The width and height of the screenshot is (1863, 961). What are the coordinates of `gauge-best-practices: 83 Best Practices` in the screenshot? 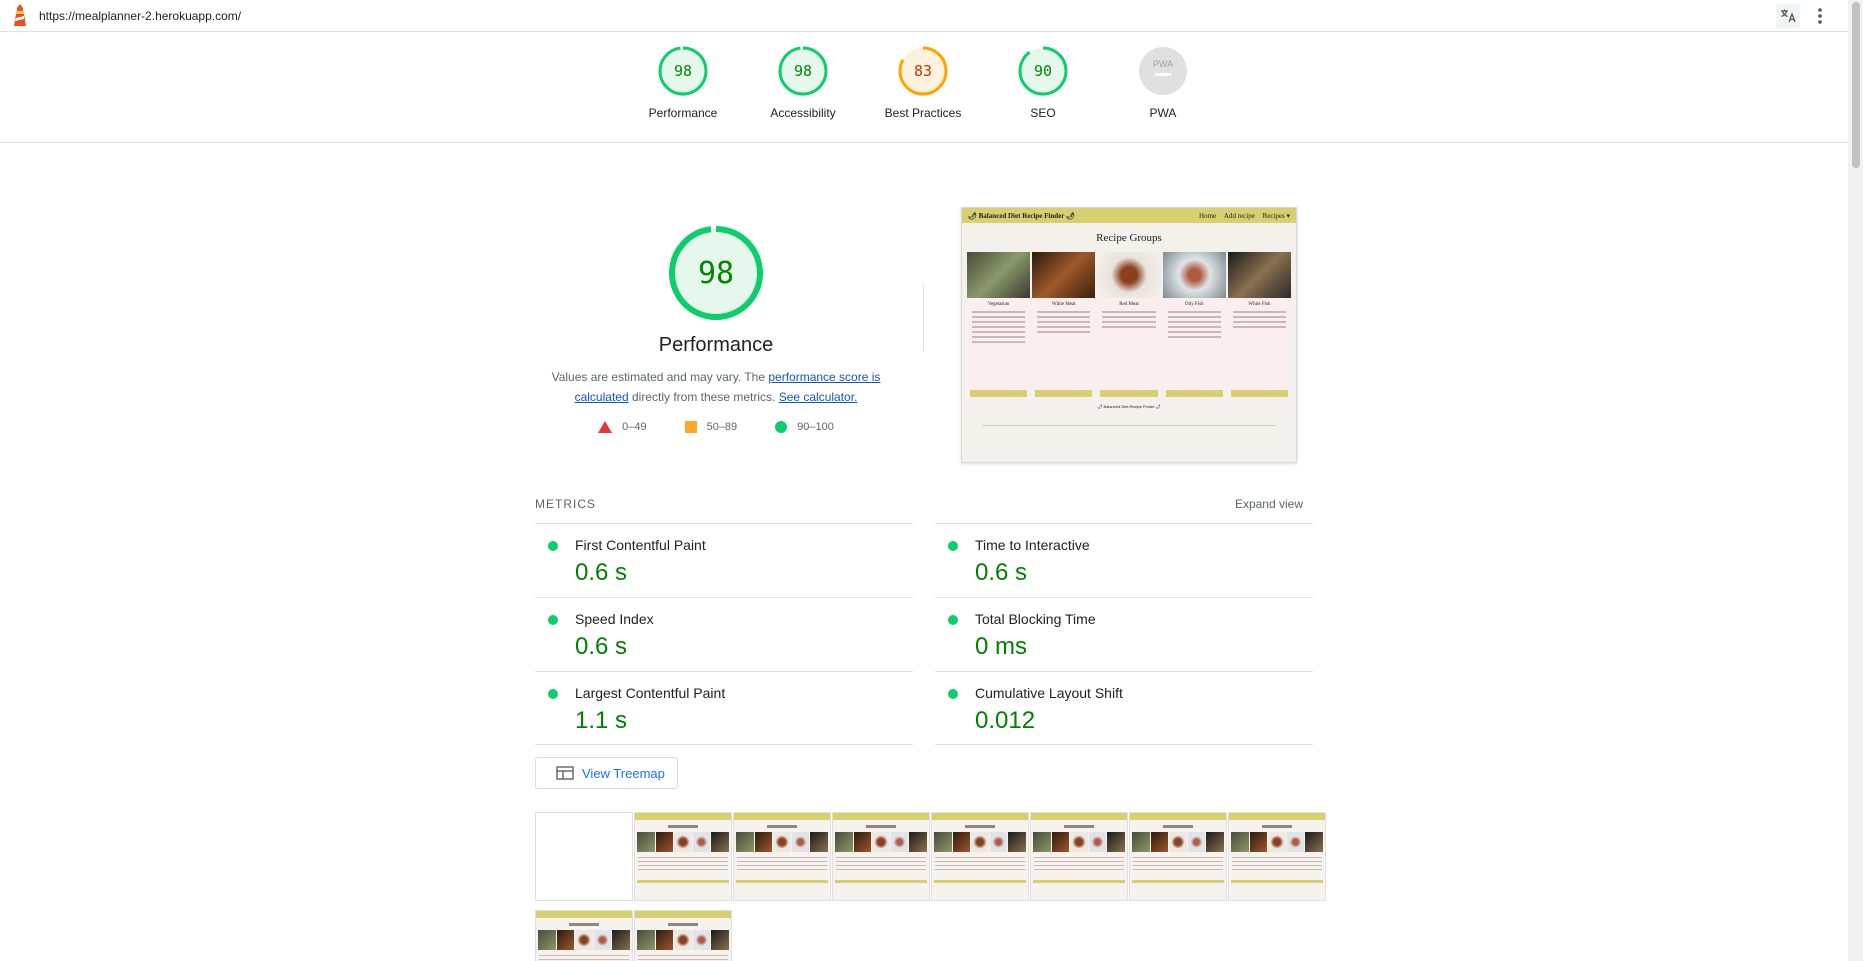 It's located at (923, 83).